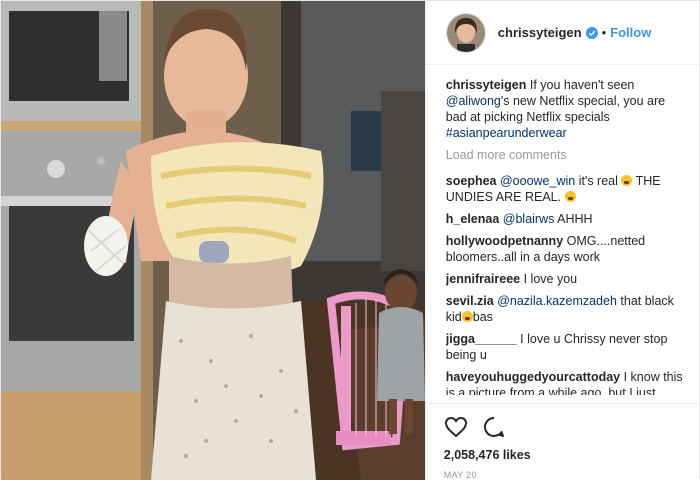  I want to click on post-header: chrissyteigen • Follow, so click(562, 33).